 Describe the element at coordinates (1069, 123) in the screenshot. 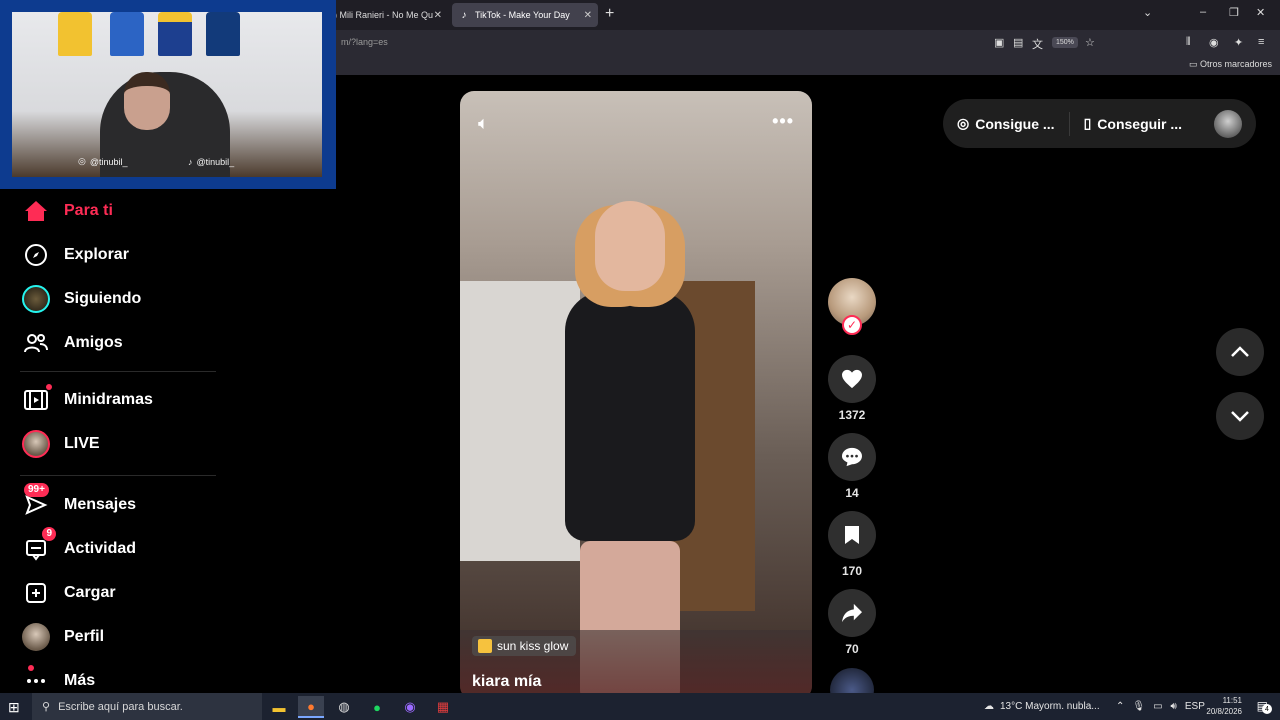

I see `pill-divider` at that location.